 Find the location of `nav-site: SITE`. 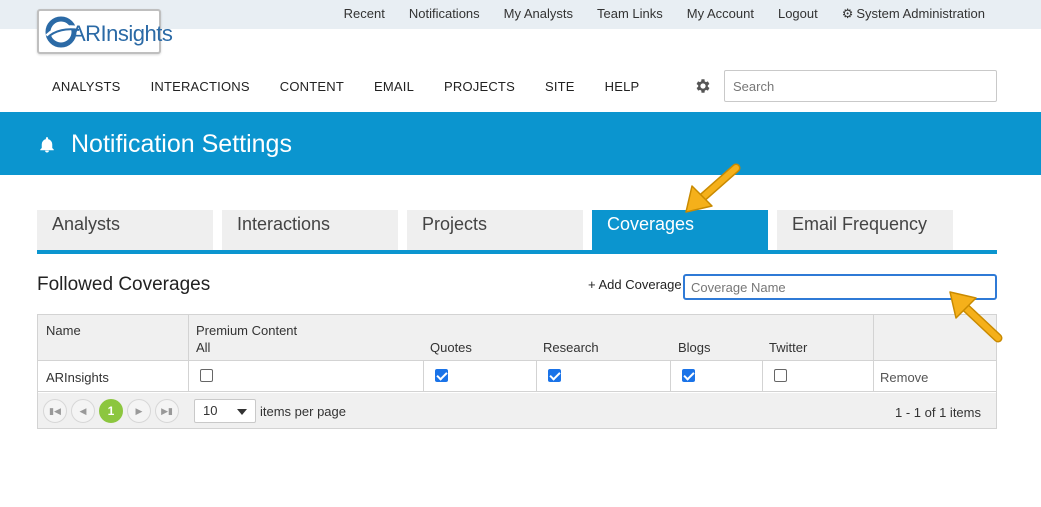

nav-site: SITE is located at coordinates (560, 86).